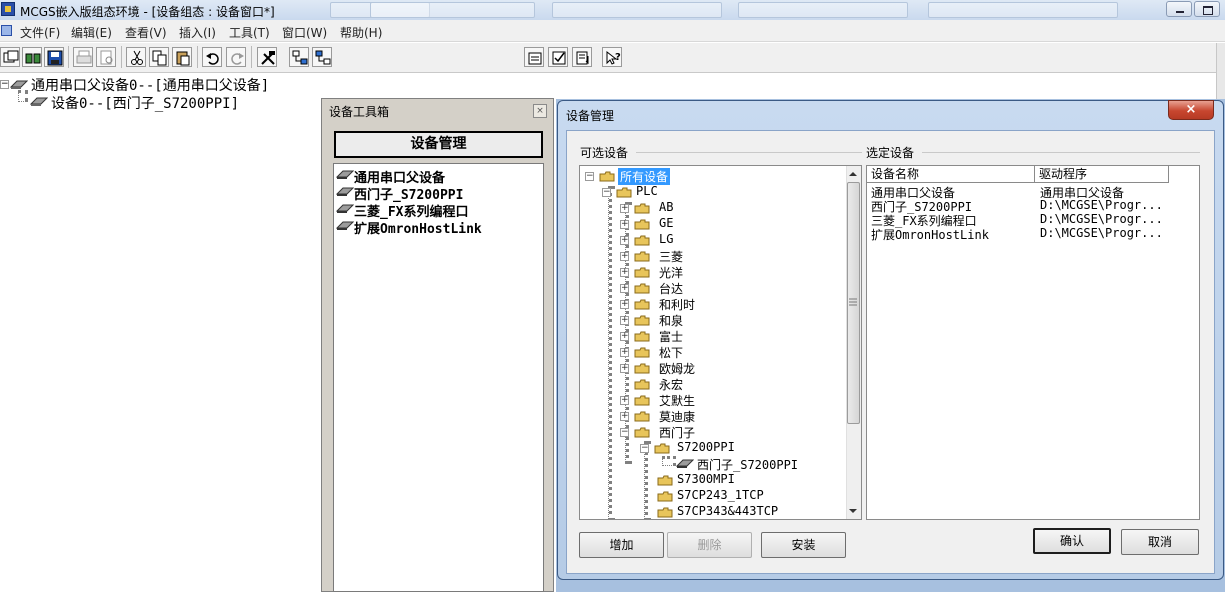 The width and height of the screenshot is (1225, 592). Describe the element at coordinates (666, 223) in the screenshot. I see `tree-node-vendor: GE` at that location.